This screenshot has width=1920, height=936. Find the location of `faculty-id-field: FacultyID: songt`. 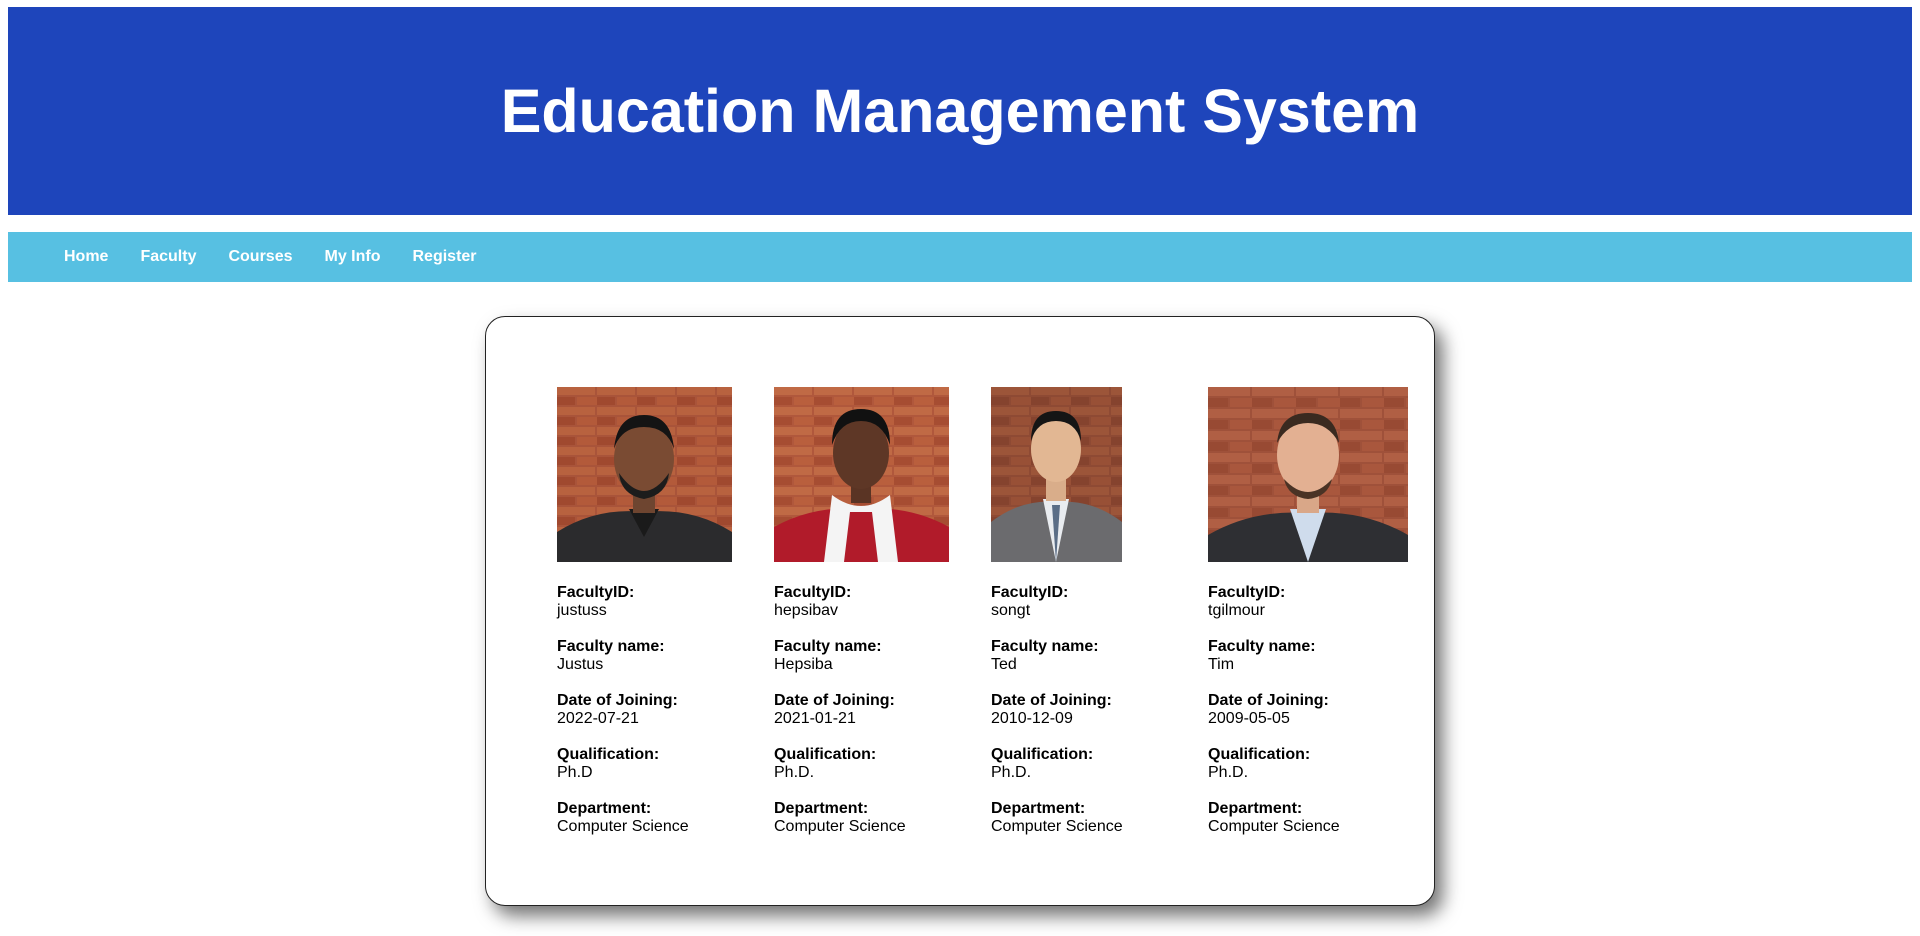

faculty-id-field: FacultyID: songt is located at coordinates (1091, 602).